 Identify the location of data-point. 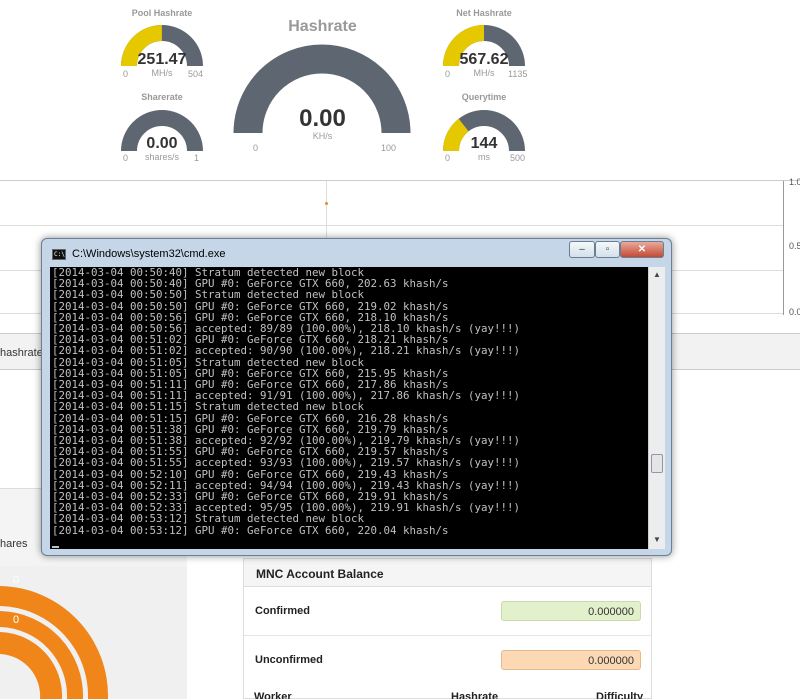
(326, 203).